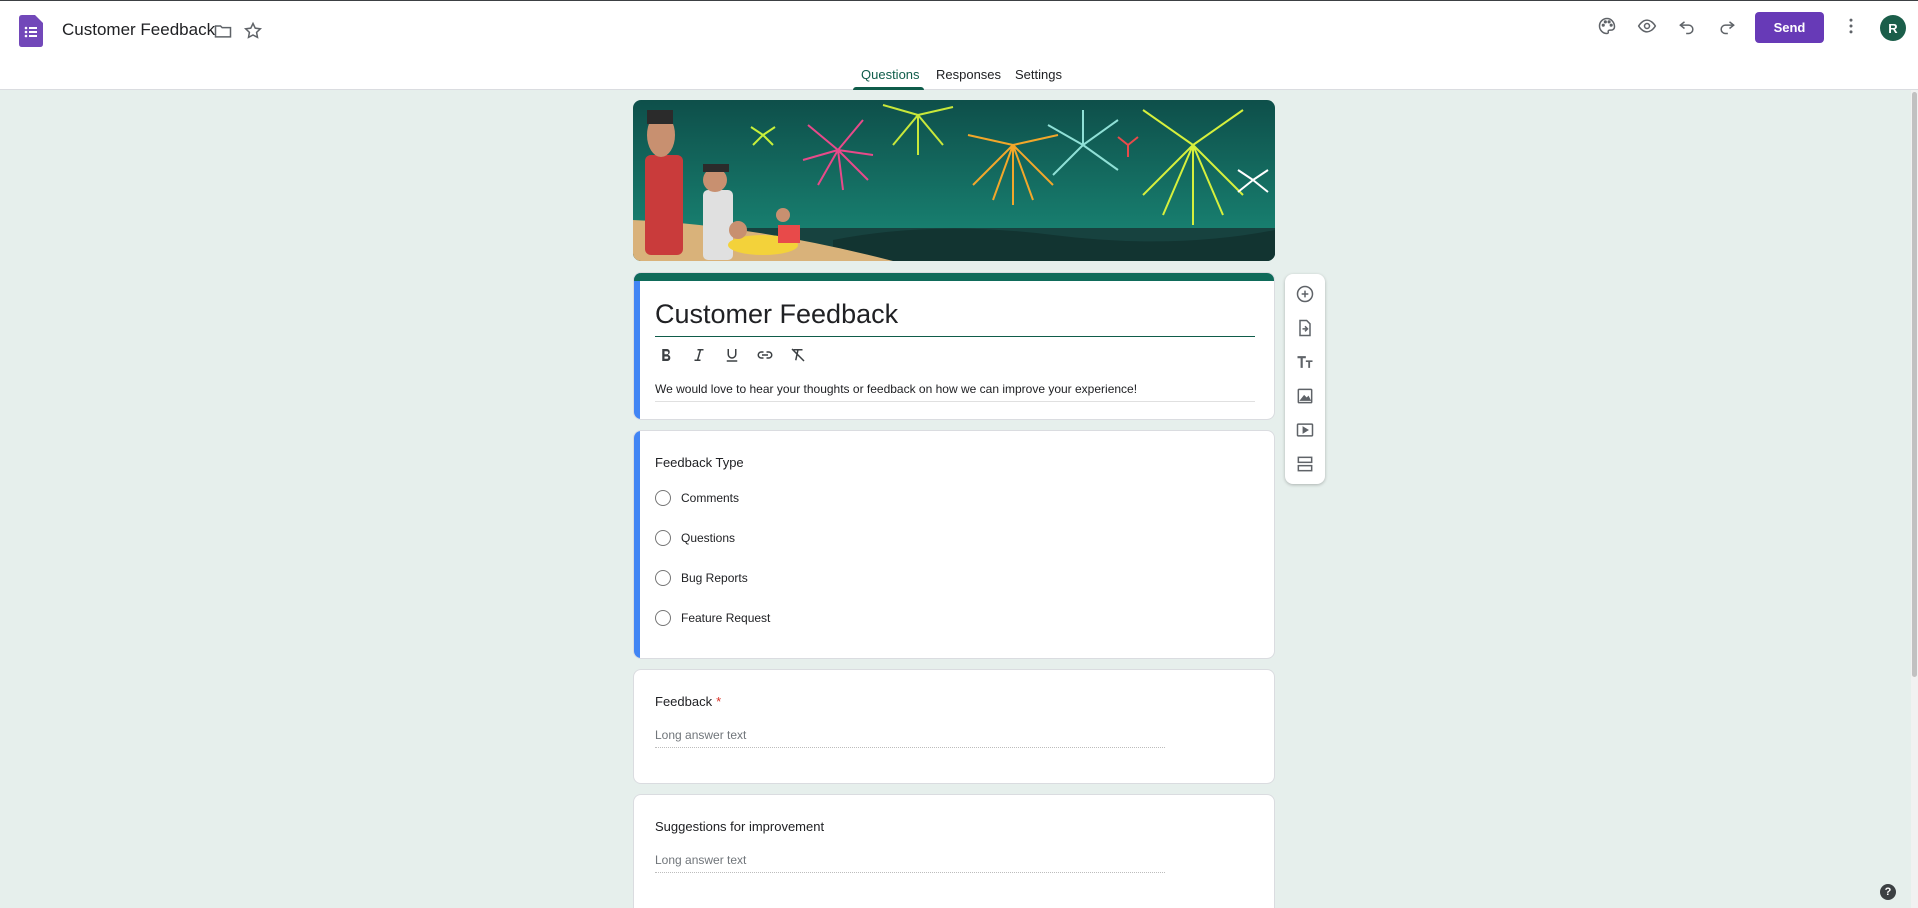  I want to click on add-title-icon, so click(1305, 362).